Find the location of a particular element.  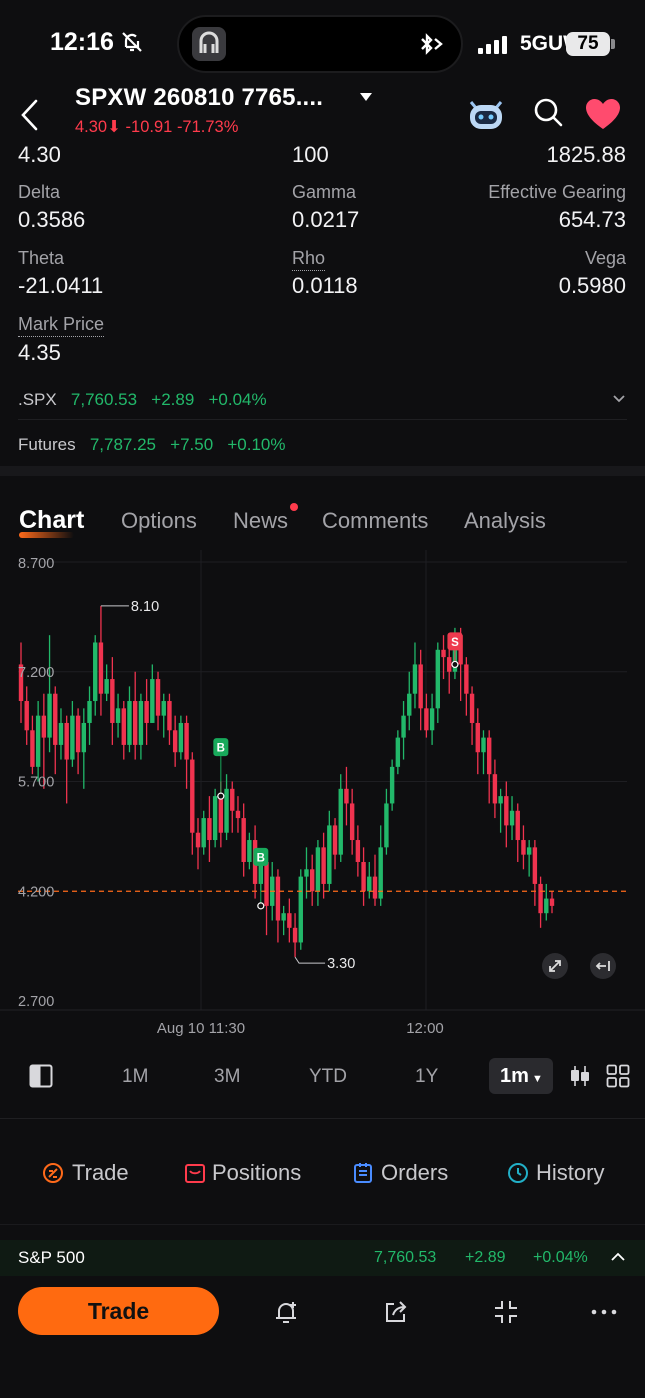

favorite-heart-icon is located at coordinates (603, 114).